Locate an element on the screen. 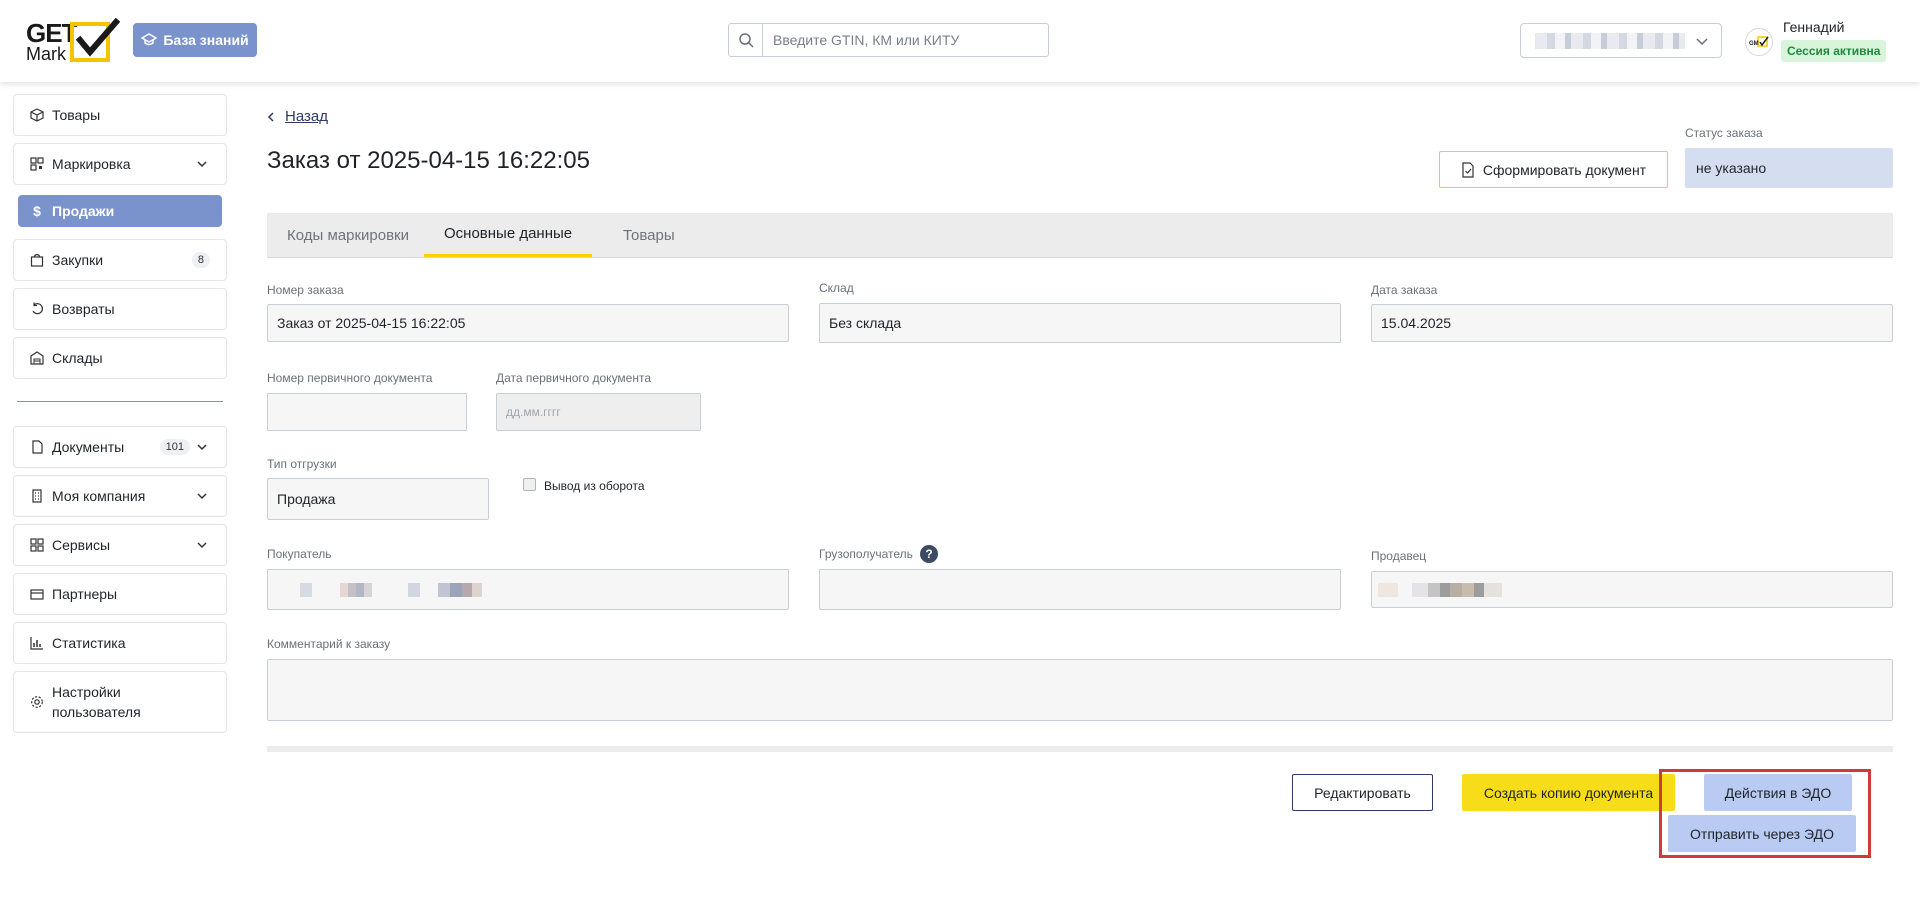  highlight-annotation-box is located at coordinates (1765, 813).